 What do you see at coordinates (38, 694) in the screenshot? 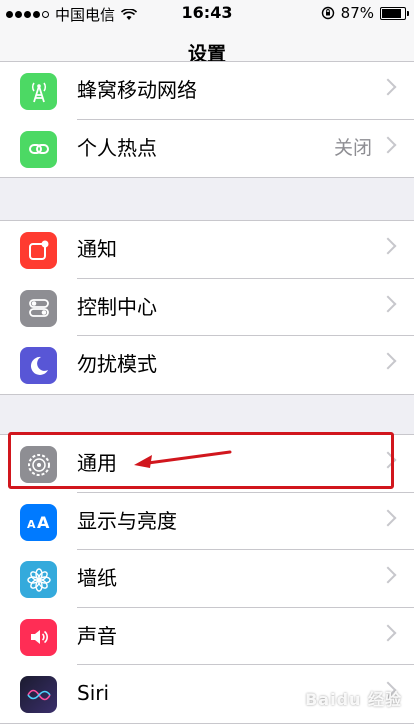
I see `siri-icon` at bounding box center [38, 694].